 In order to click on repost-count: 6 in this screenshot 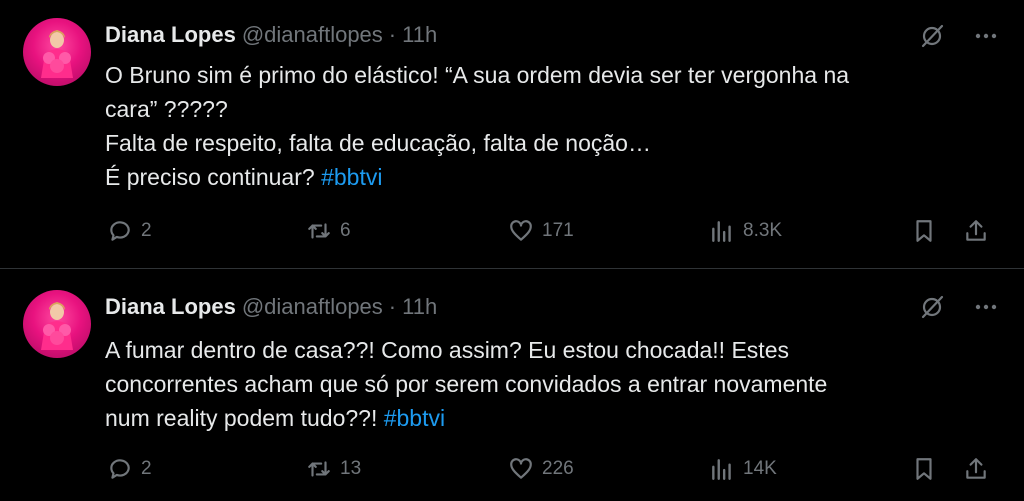, I will do `click(345, 230)`.